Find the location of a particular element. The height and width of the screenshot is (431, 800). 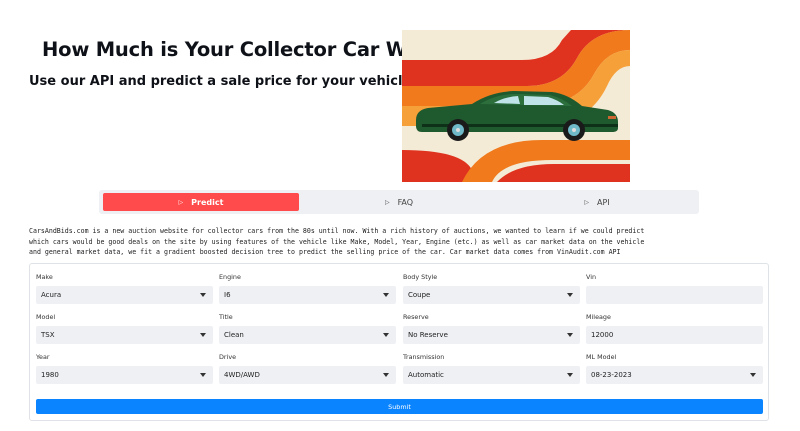

drive-label: Drive is located at coordinates (228, 357).